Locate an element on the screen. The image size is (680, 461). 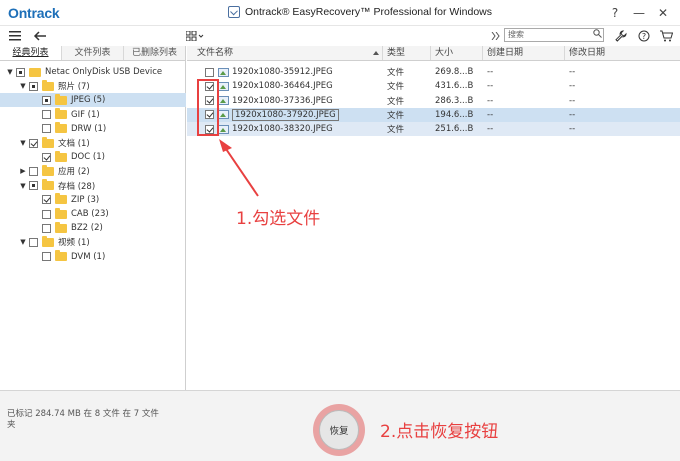
file-name: 1920x1080-35912.JPEG is located at coordinates (282, 72).